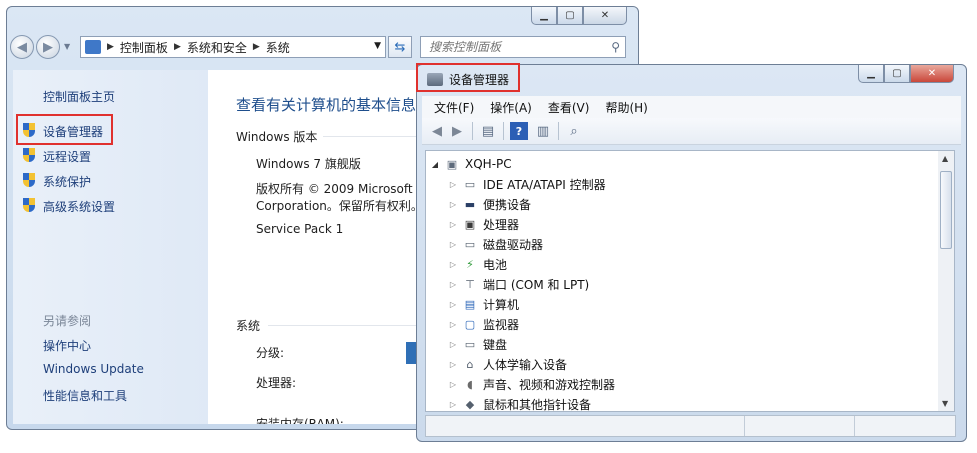  I want to click on processor-icon: ▣, so click(470, 224).